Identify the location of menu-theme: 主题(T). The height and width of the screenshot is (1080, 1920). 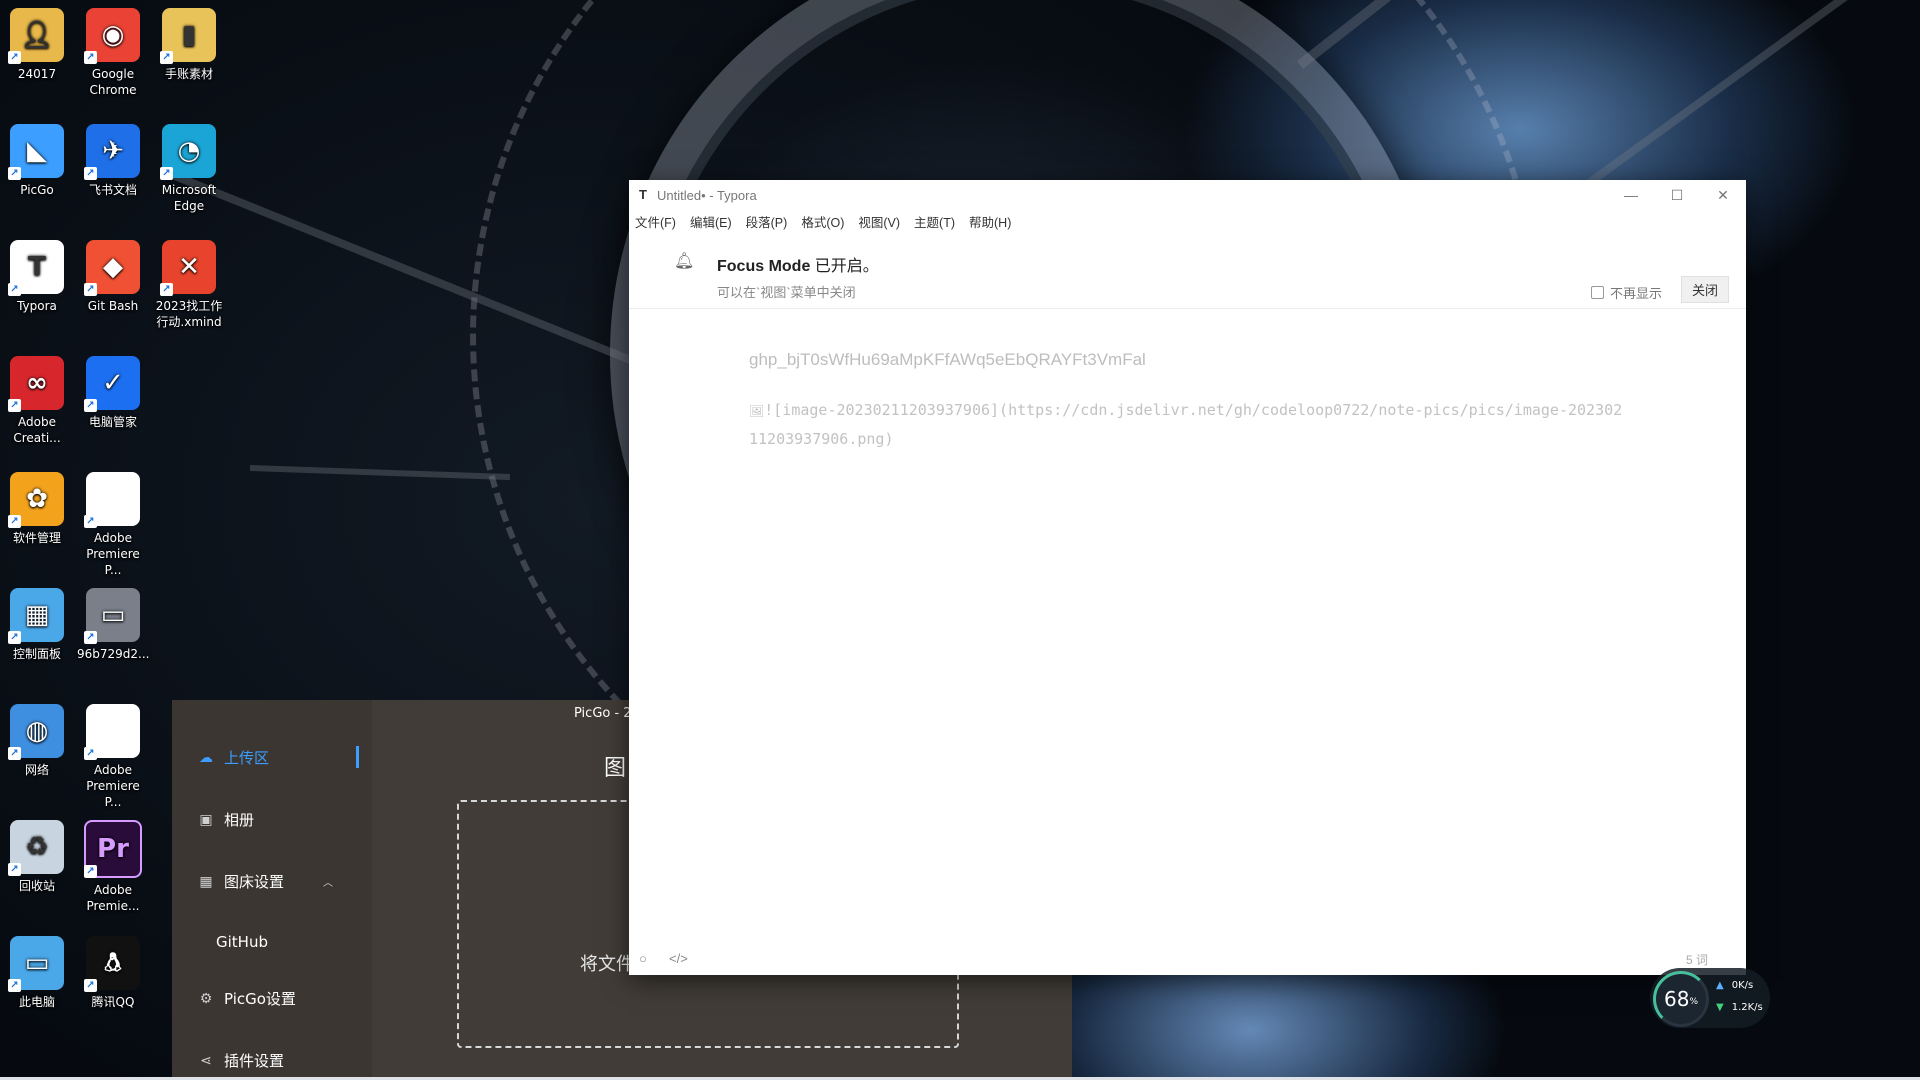
(934, 221).